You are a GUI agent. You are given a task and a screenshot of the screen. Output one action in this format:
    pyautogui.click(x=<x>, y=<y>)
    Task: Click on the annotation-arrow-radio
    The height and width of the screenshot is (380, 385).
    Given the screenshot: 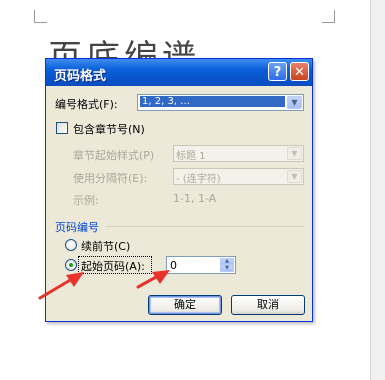 What is the action you would take?
    pyautogui.click(x=61, y=286)
    